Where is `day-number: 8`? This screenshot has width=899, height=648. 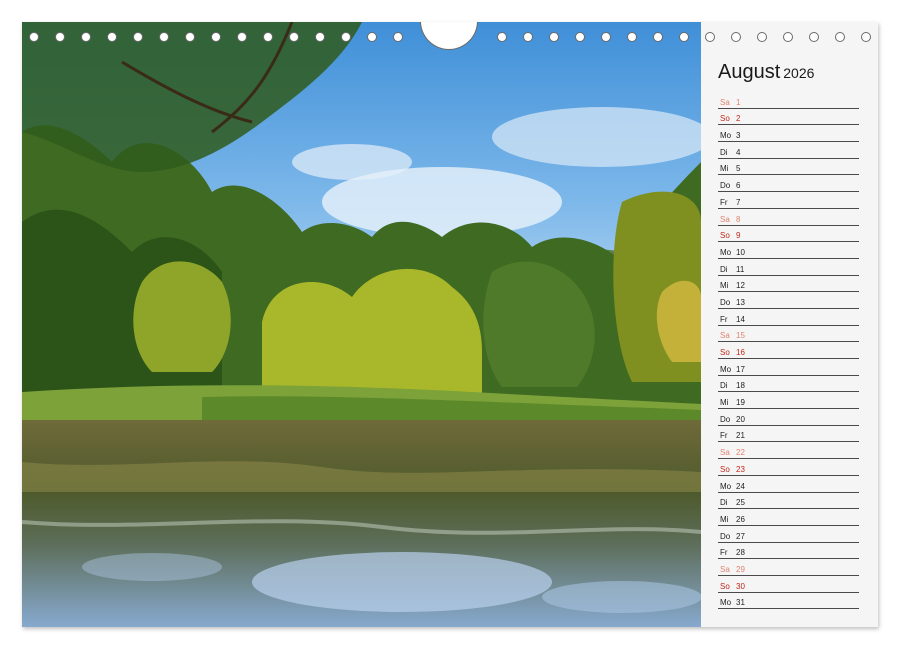
day-number: 8 is located at coordinates (738, 219).